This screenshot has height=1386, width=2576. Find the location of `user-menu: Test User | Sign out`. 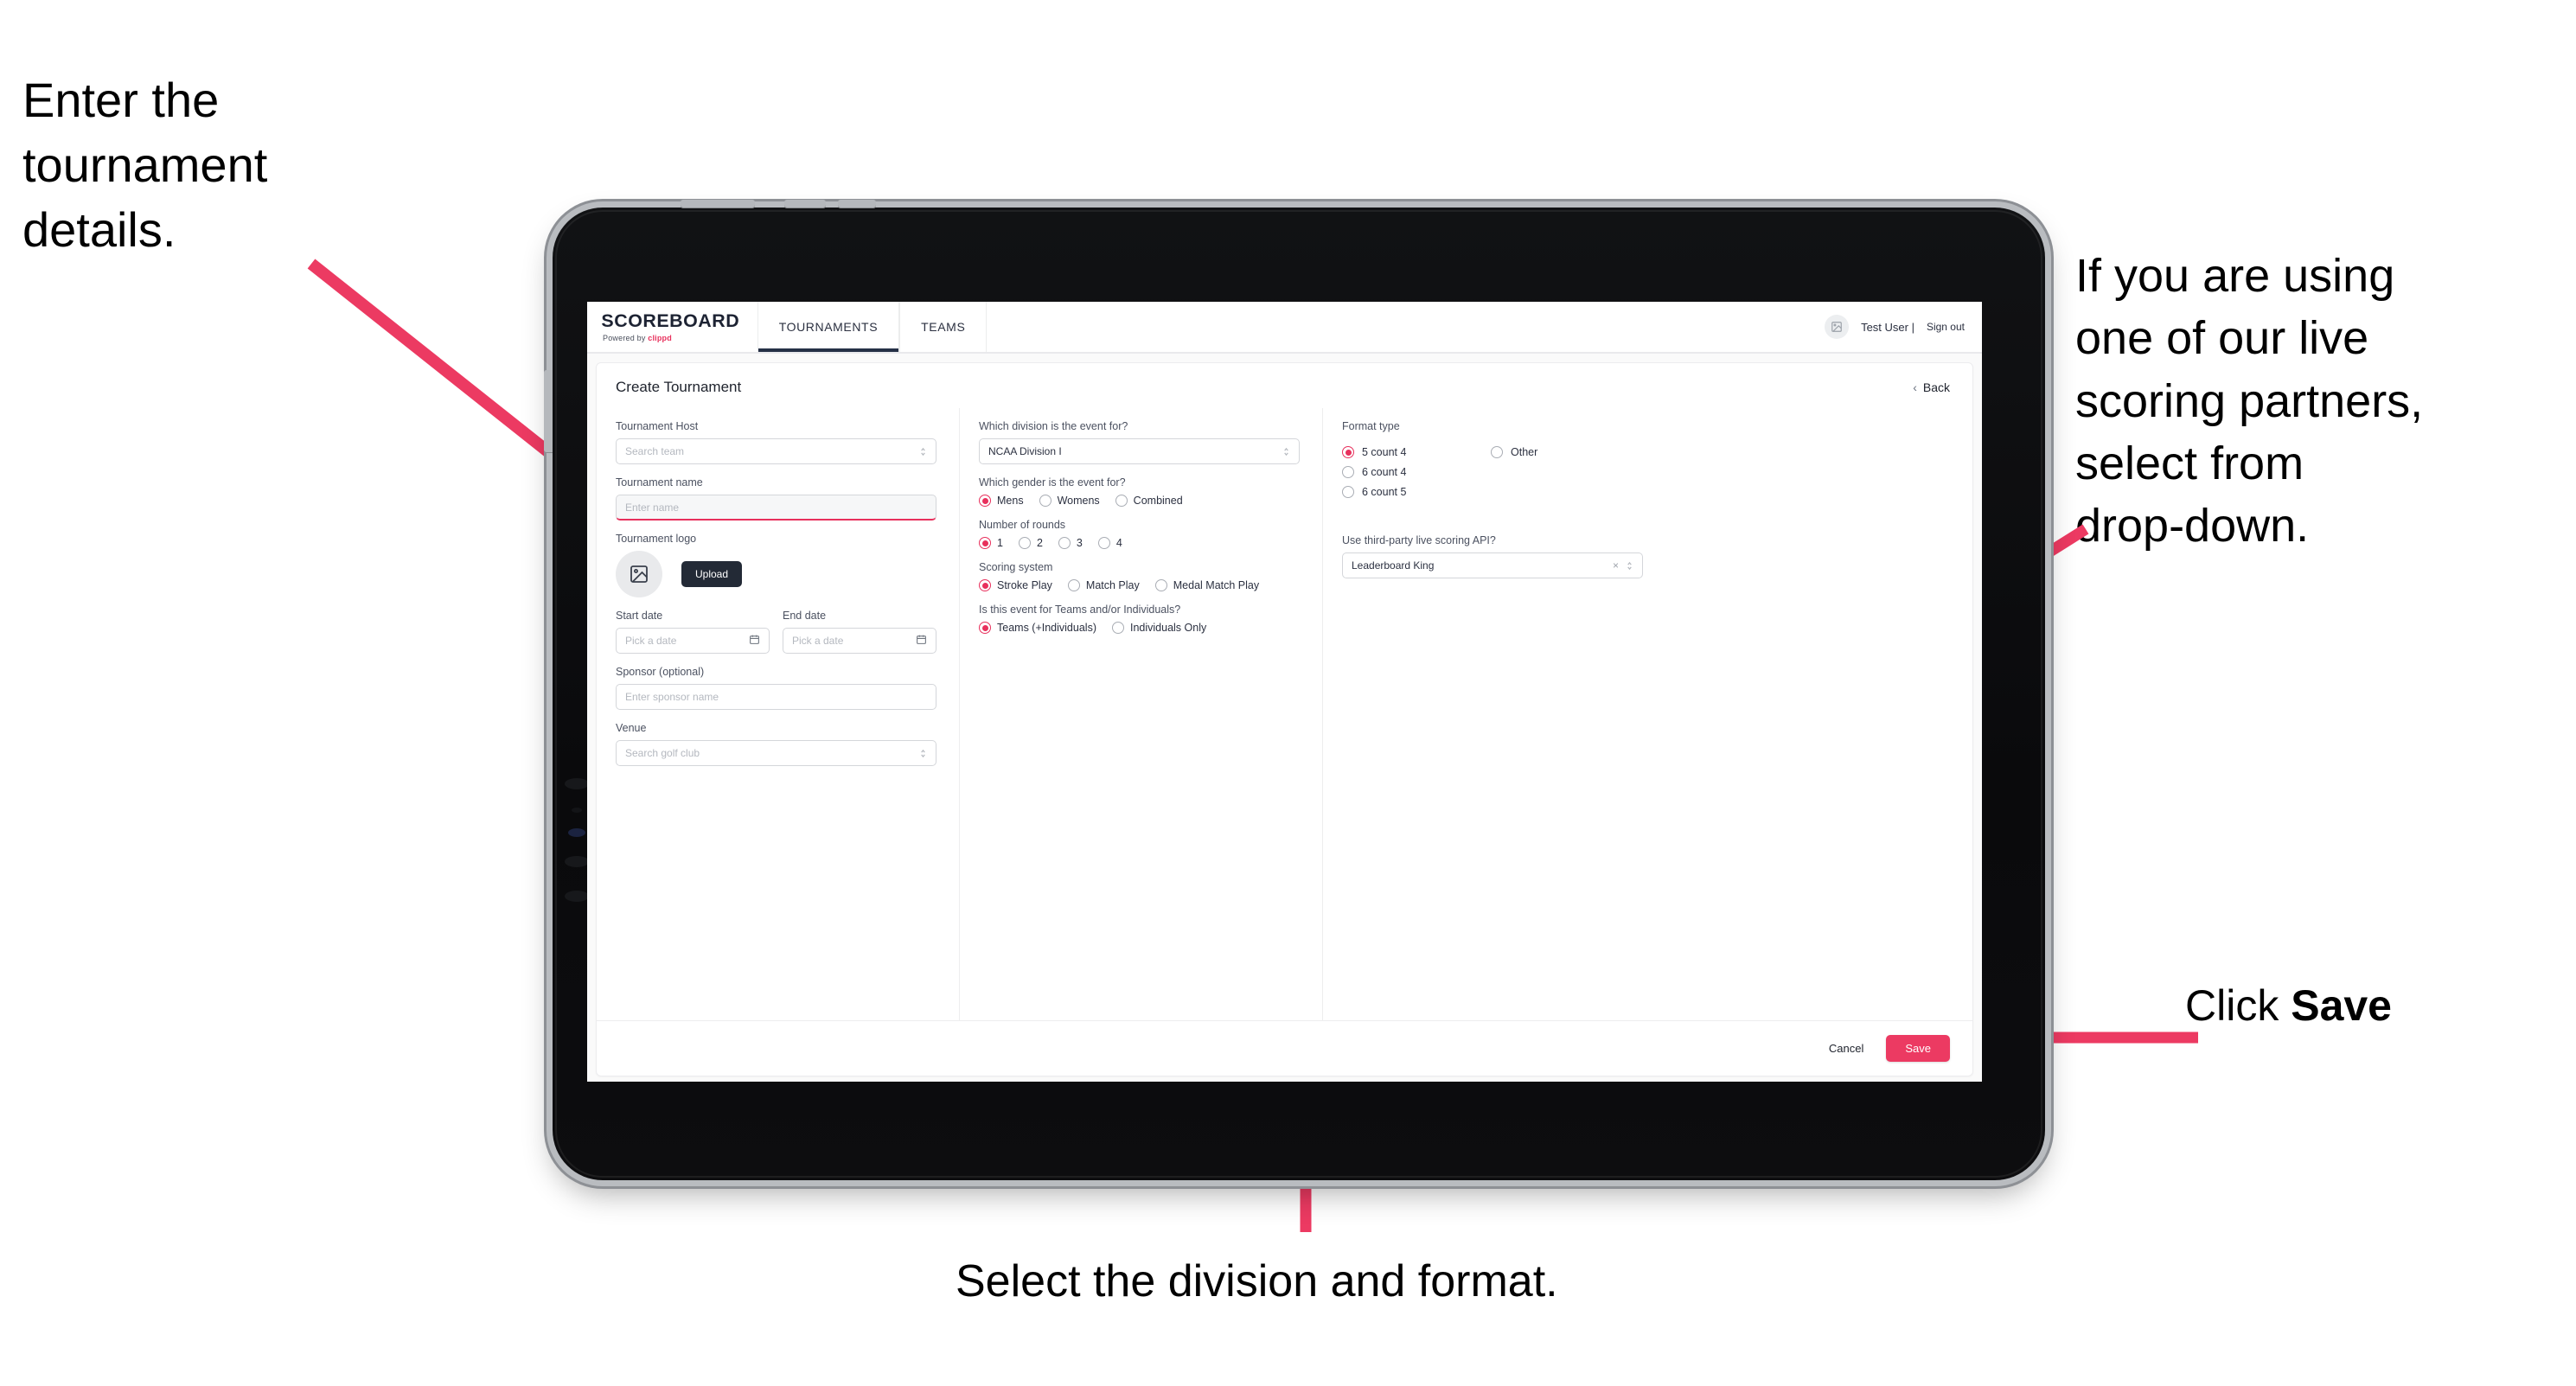

user-menu: Test User | Sign out is located at coordinates (1904, 327).